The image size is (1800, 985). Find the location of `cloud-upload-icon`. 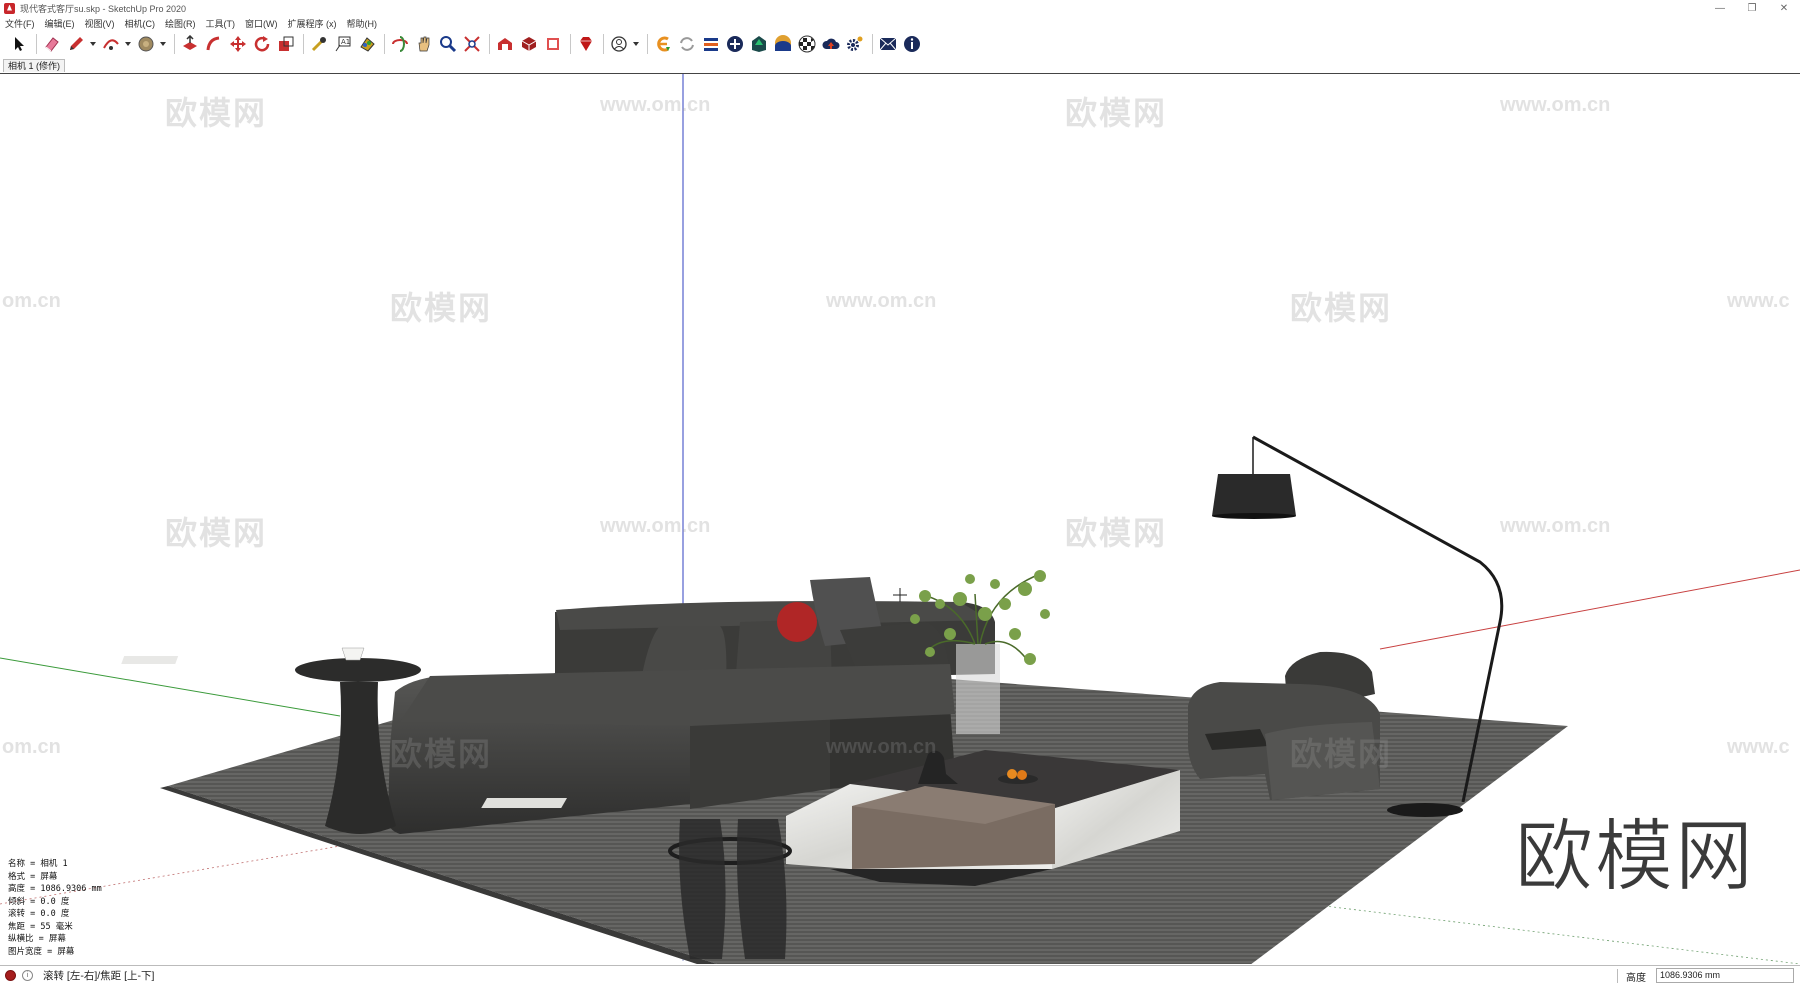

cloud-upload-icon is located at coordinates (831, 44).